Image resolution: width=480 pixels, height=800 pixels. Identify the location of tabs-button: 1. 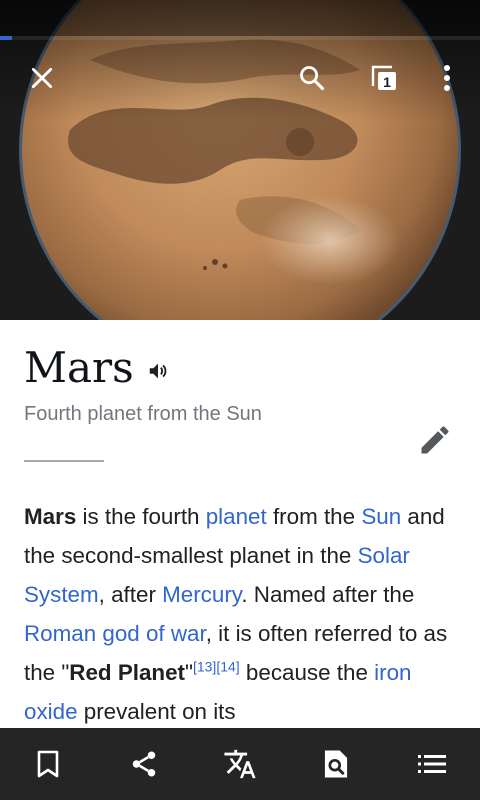
(384, 78).